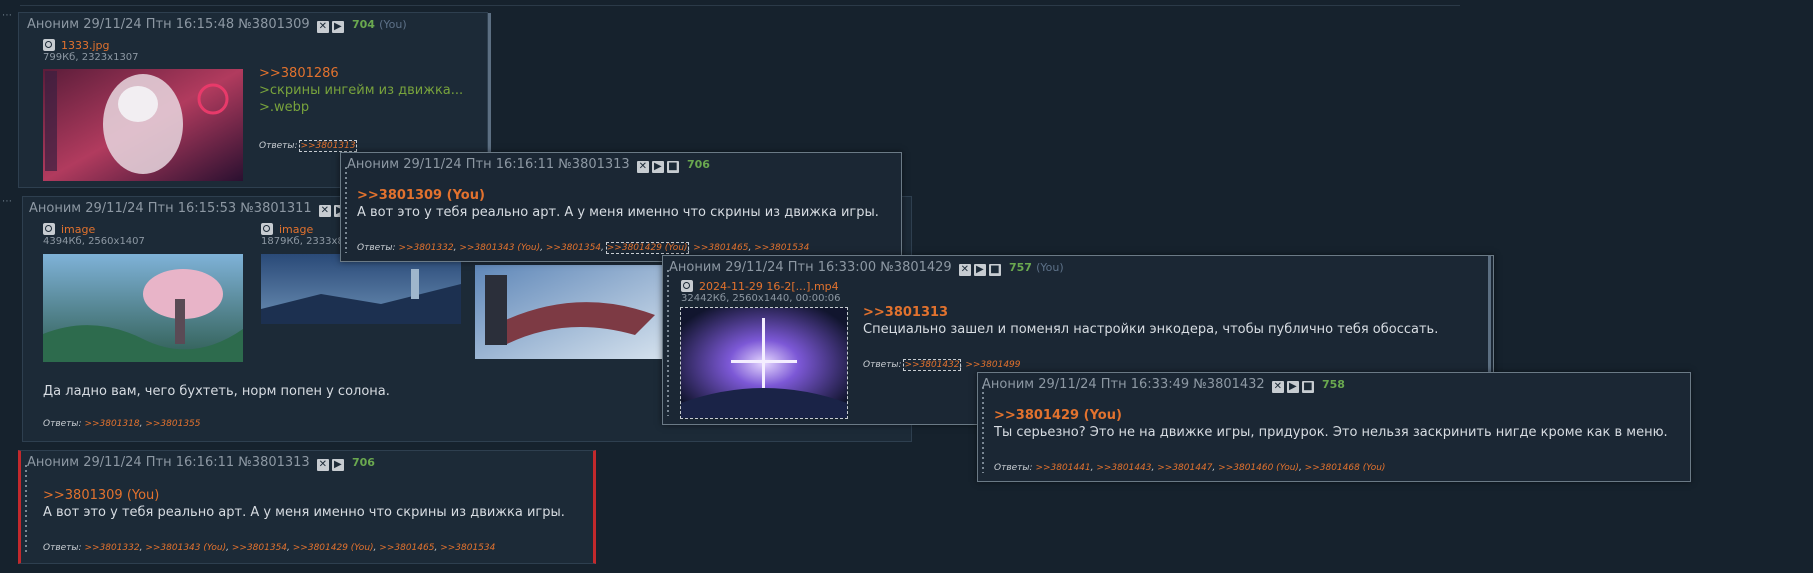 Image resolution: width=1813 pixels, height=573 pixels. I want to click on post-replies: Ответы: >>3801313, so click(308, 146).